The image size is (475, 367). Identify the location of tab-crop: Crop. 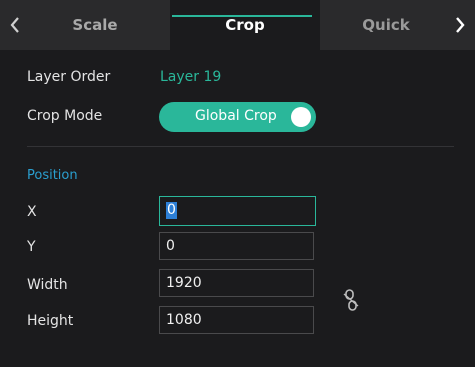
(245, 25).